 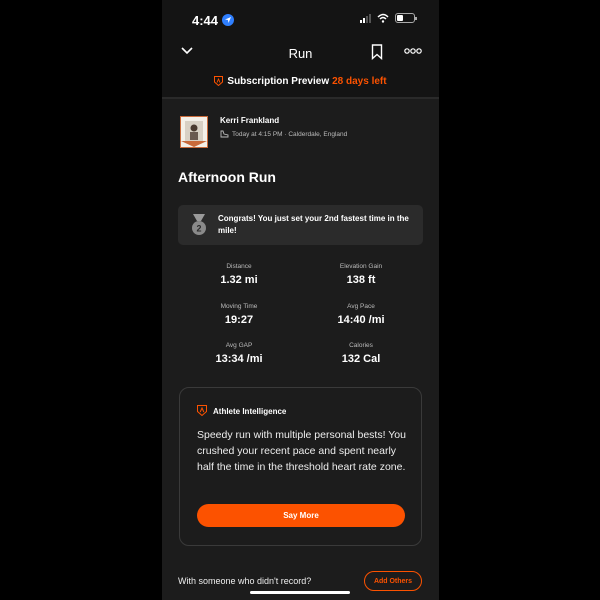 What do you see at coordinates (361, 280) in the screenshot?
I see `stat-value: 138 ft` at bounding box center [361, 280].